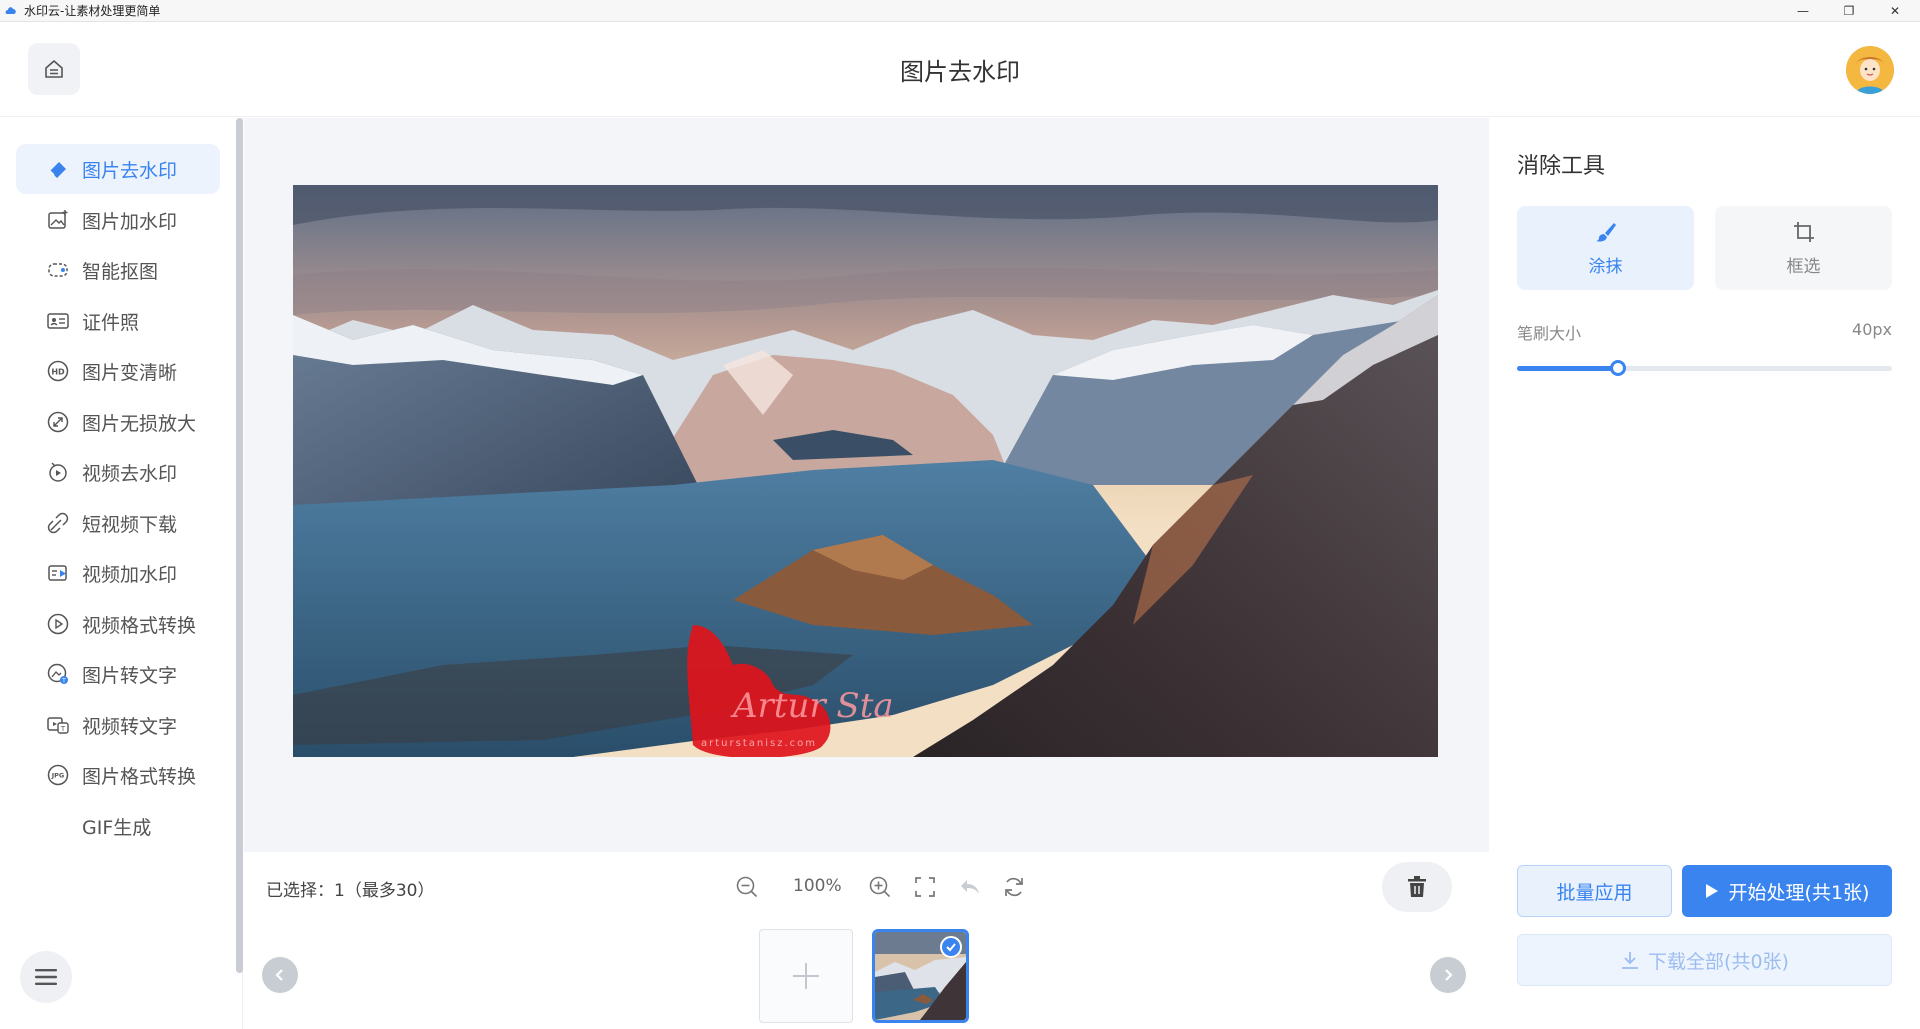 The image size is (1920, 1029). I want to click on user-avatar, so click(1870, 70).